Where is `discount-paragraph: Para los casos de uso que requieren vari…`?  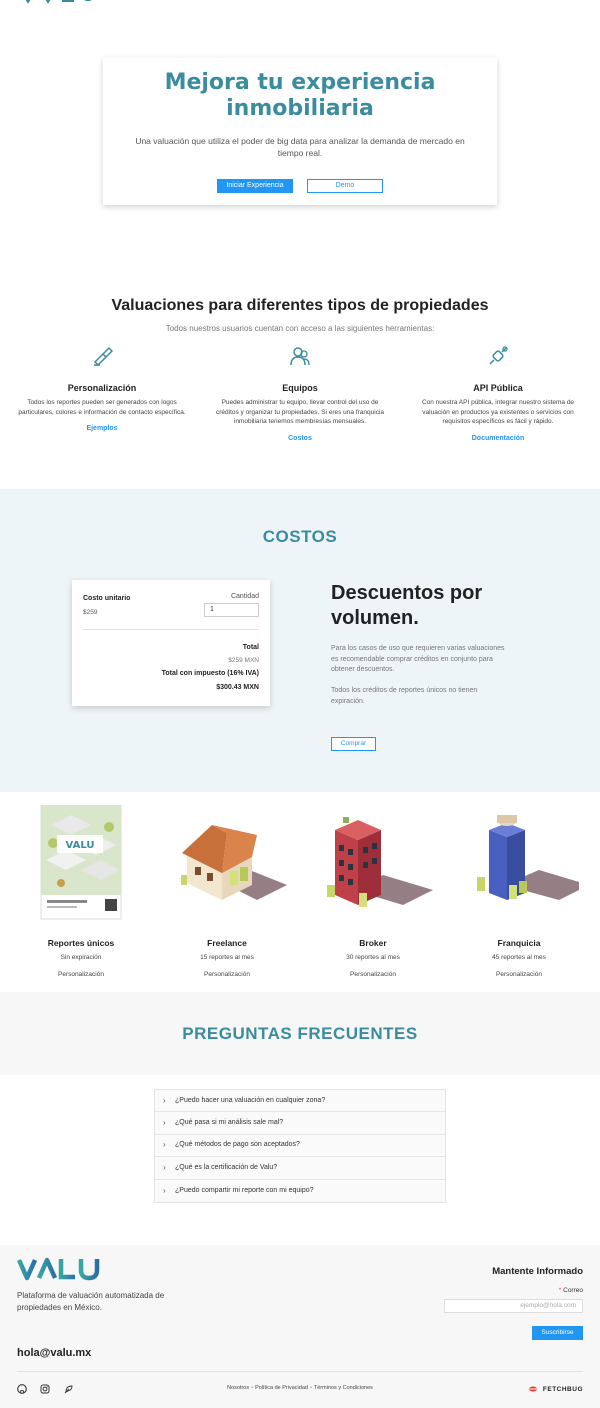
discount-paragraph: Para los casos de uso que requieren vari… is located at coordinates (418, 659).